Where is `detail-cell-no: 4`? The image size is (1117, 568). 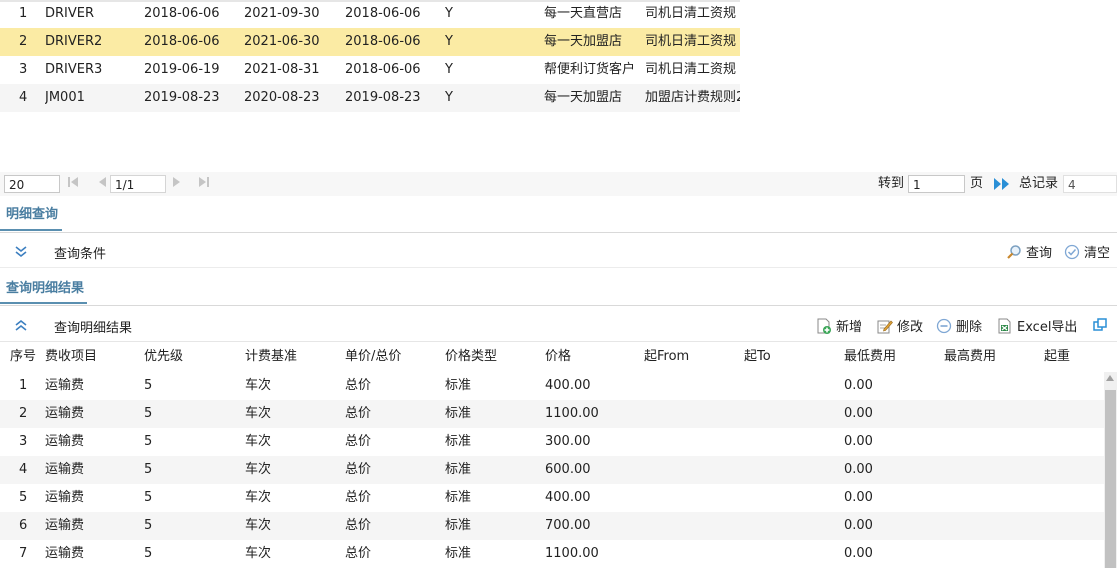 detail-cell-no: 4 is located at coordinates (23, 469).